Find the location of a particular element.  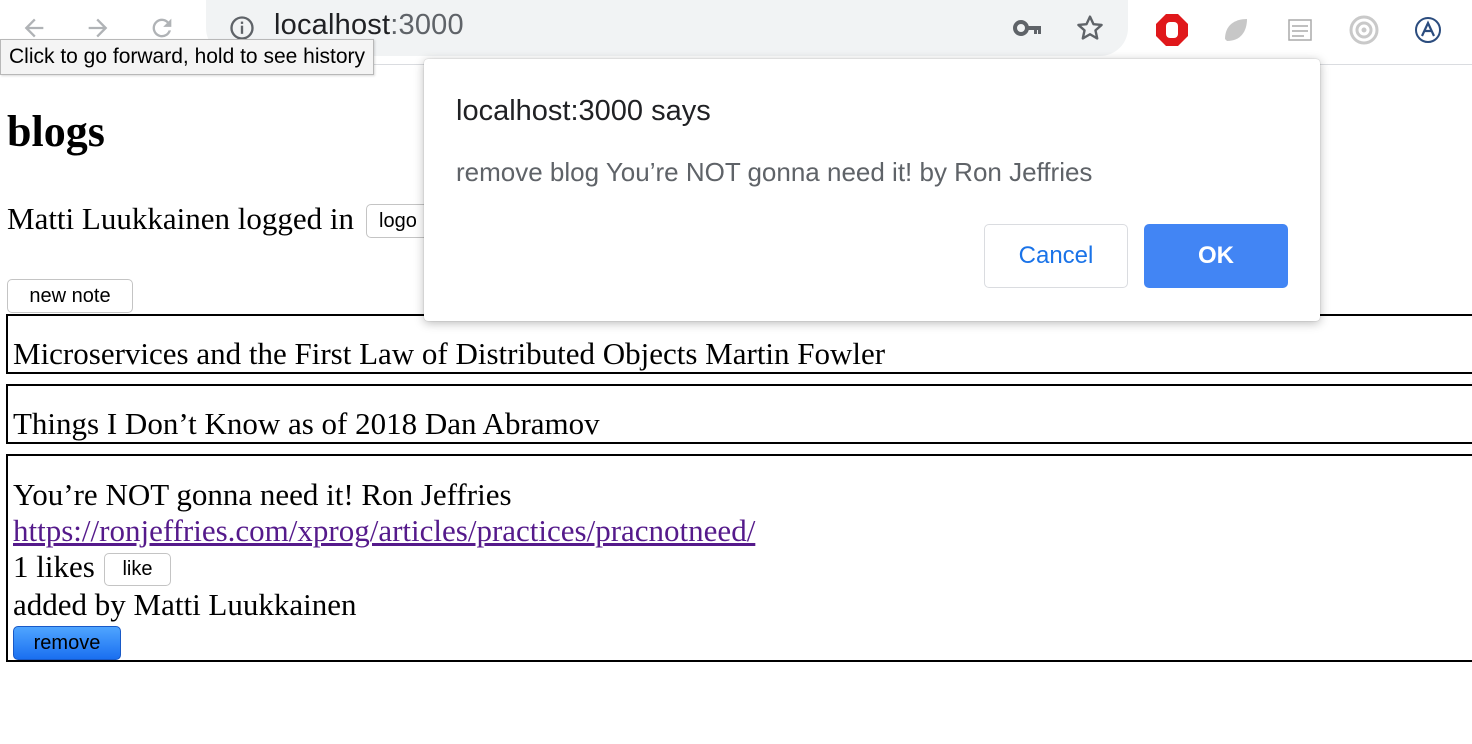

extension-a-icon is located at coordinates (1428, 30).